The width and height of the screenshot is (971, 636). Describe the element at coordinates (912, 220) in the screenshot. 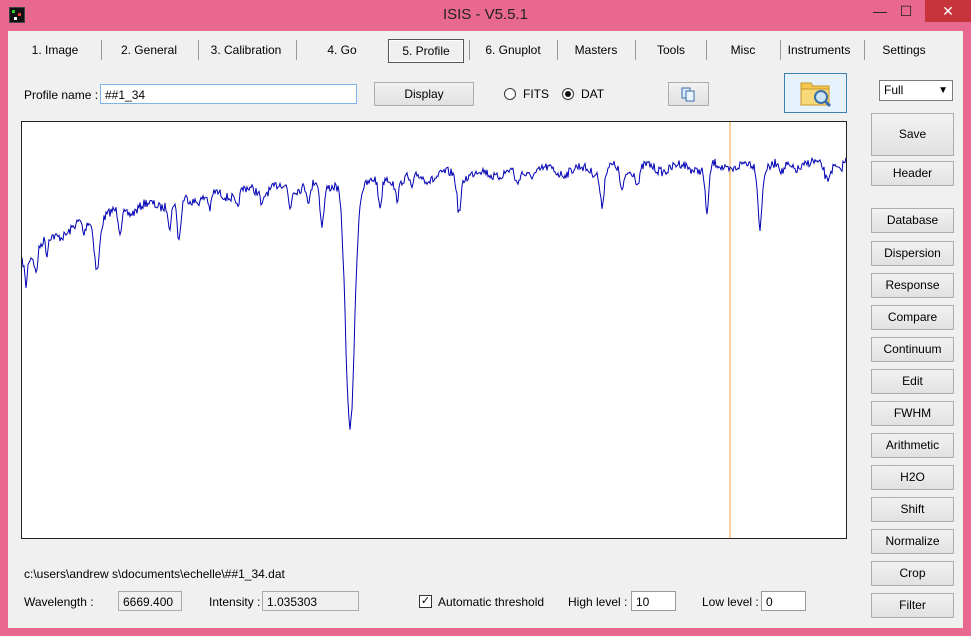

I see `database-button: Database` at that location.